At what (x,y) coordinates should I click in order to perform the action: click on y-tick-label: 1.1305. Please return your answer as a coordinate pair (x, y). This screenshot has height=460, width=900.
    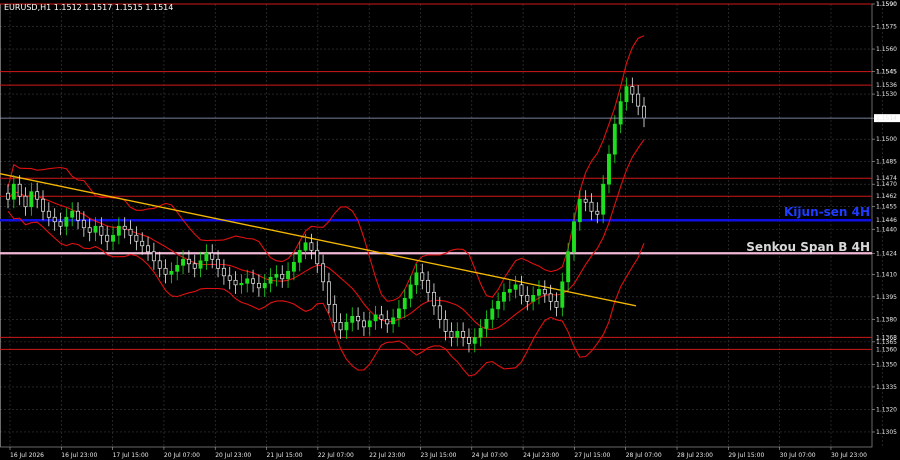
    Looking at the image, I should click on (886, 432).